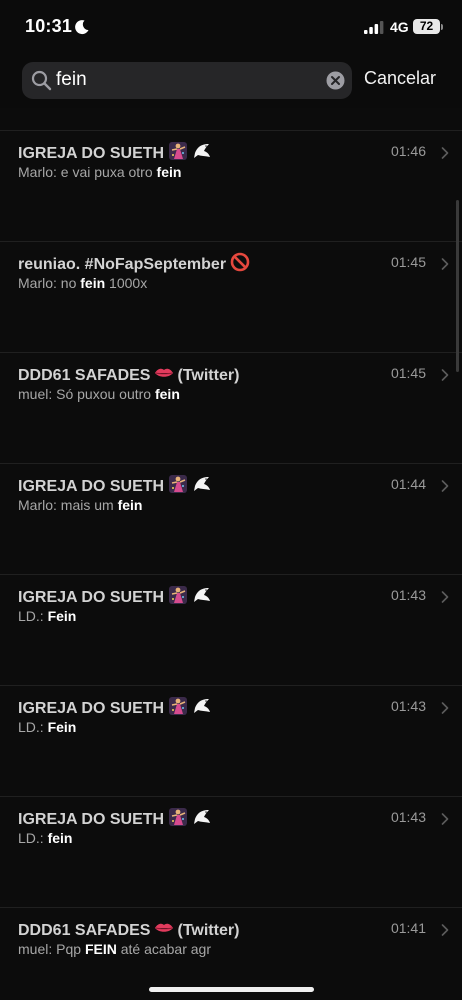 Image resolution: width=462 pixels, height=1000 pixels. Describe the element at coordinates (335, 80) in the screenshot. I see `clear-search-icon` at that location.